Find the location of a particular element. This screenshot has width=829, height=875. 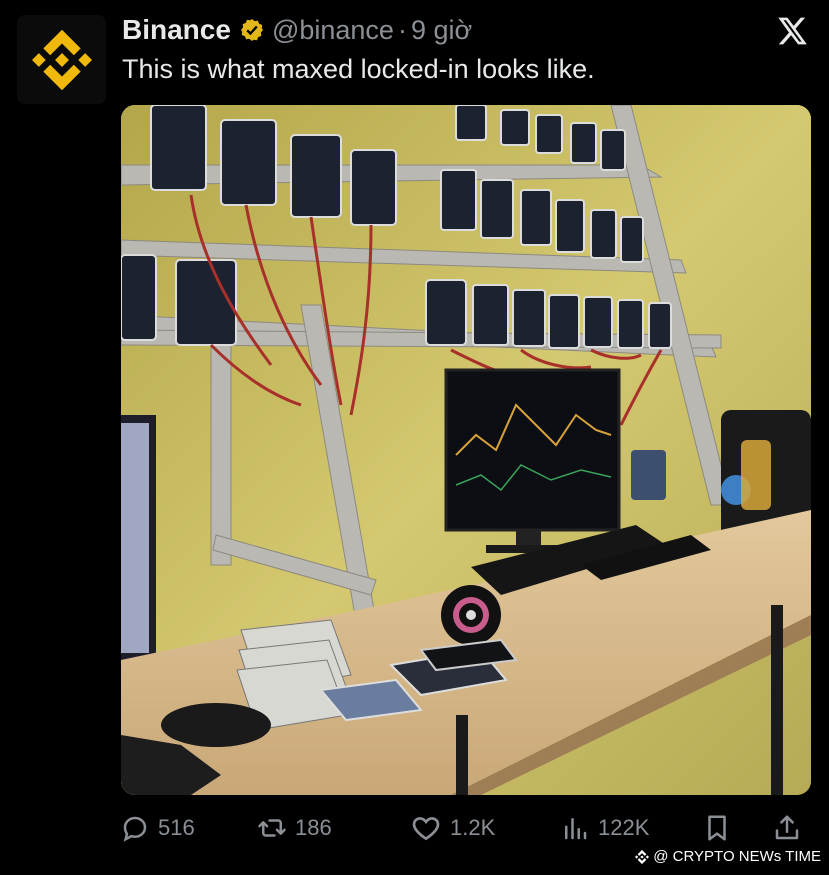

views-button: 122K is located at coordinates (604, 828).